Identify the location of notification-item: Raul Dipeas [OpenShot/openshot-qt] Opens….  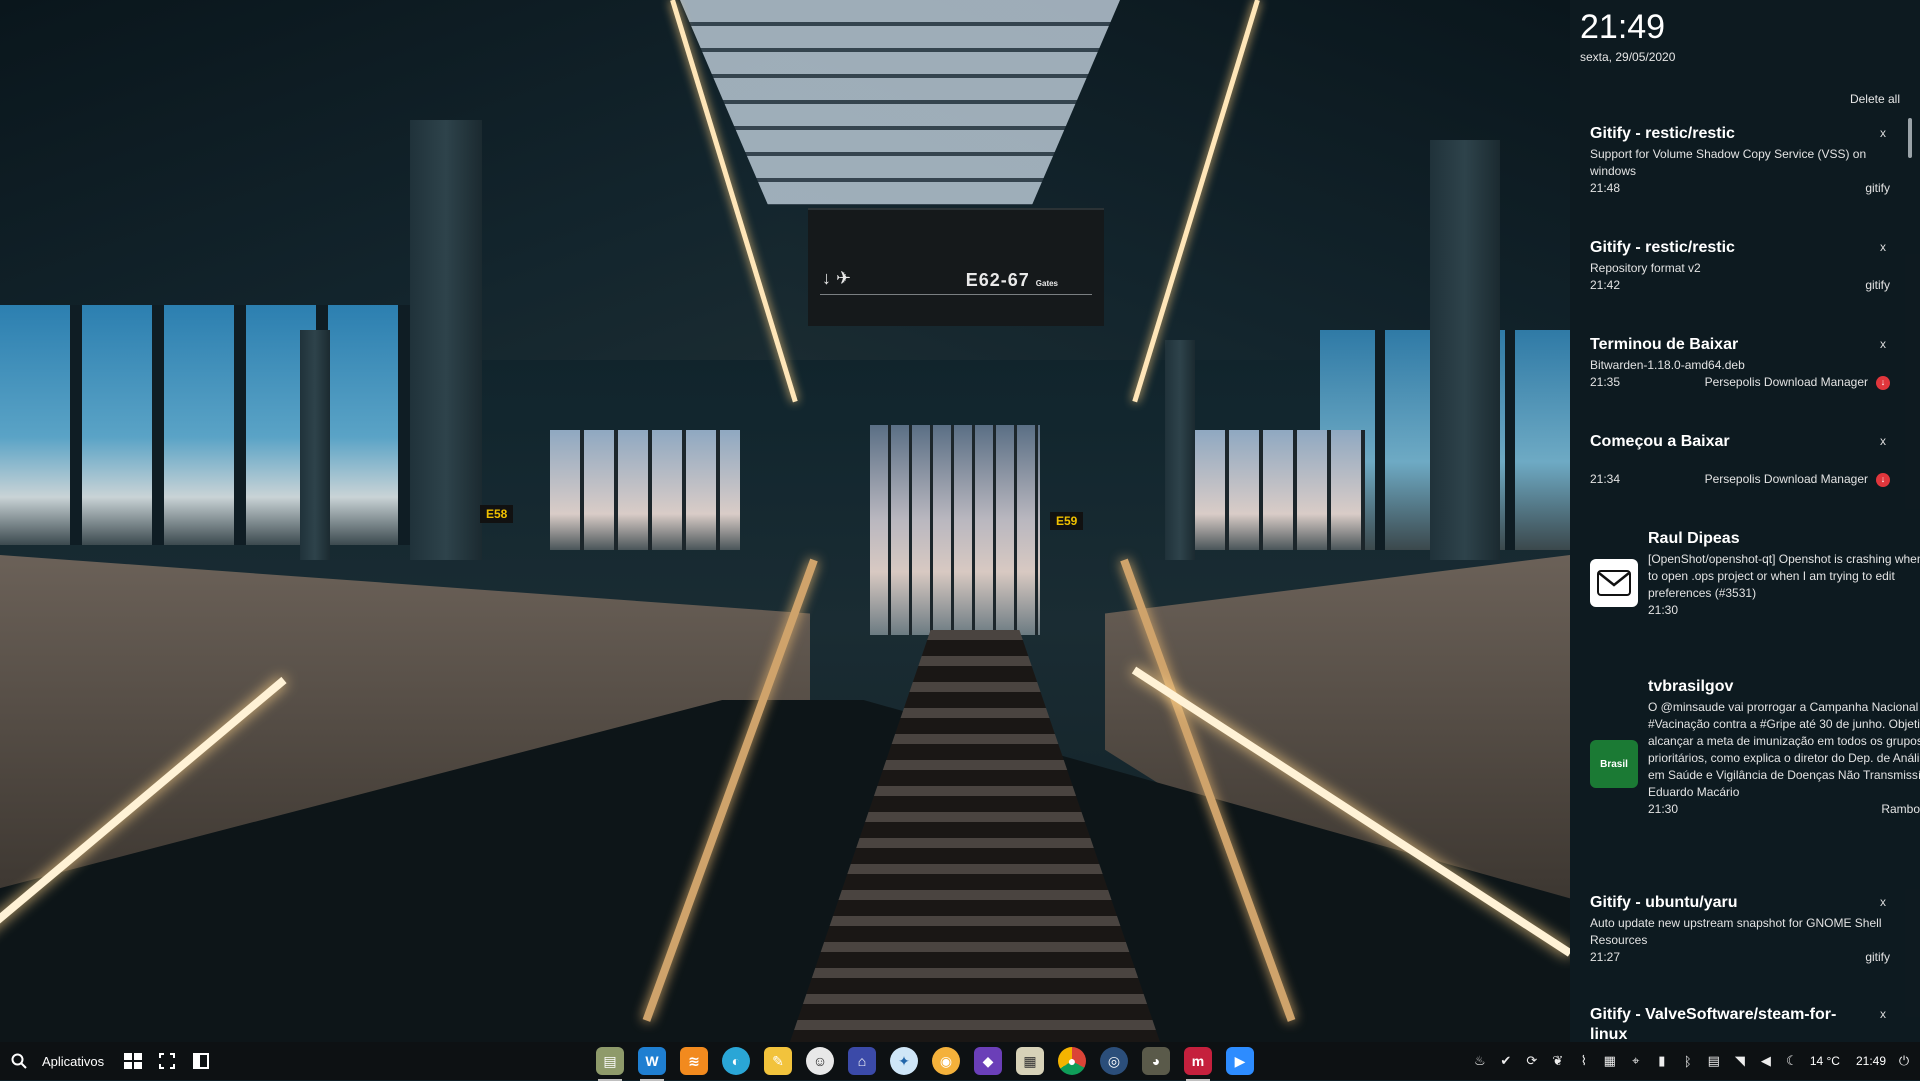
(1755, 574).